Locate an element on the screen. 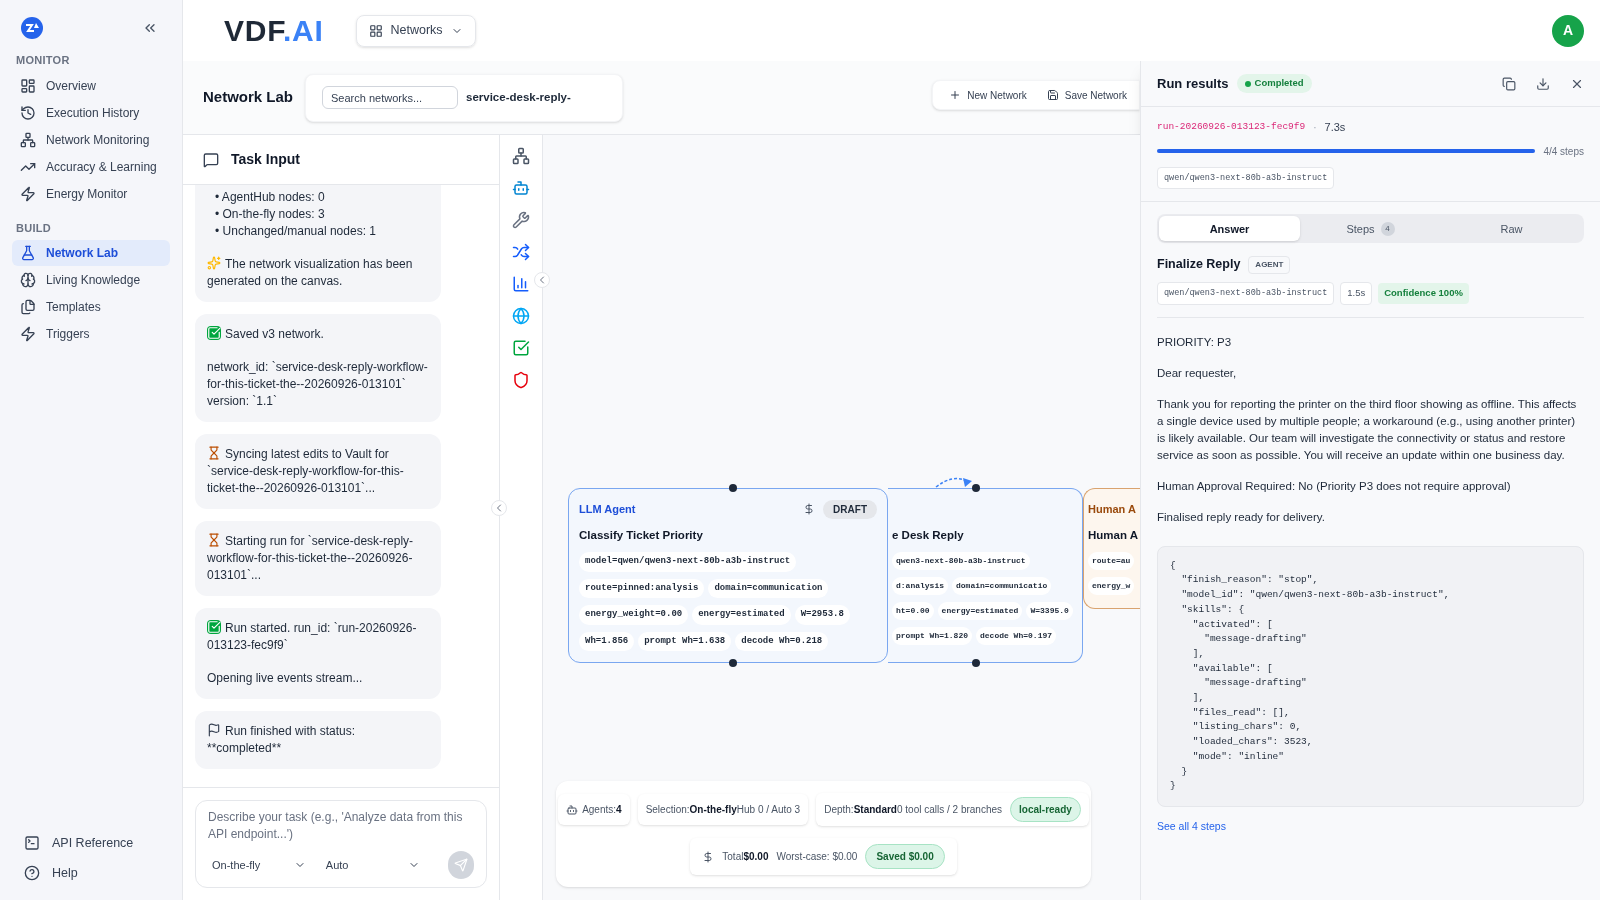 The image size is (1600, 900). confidence-badge: Confidence 100% is located at coordinates (1423, 293).